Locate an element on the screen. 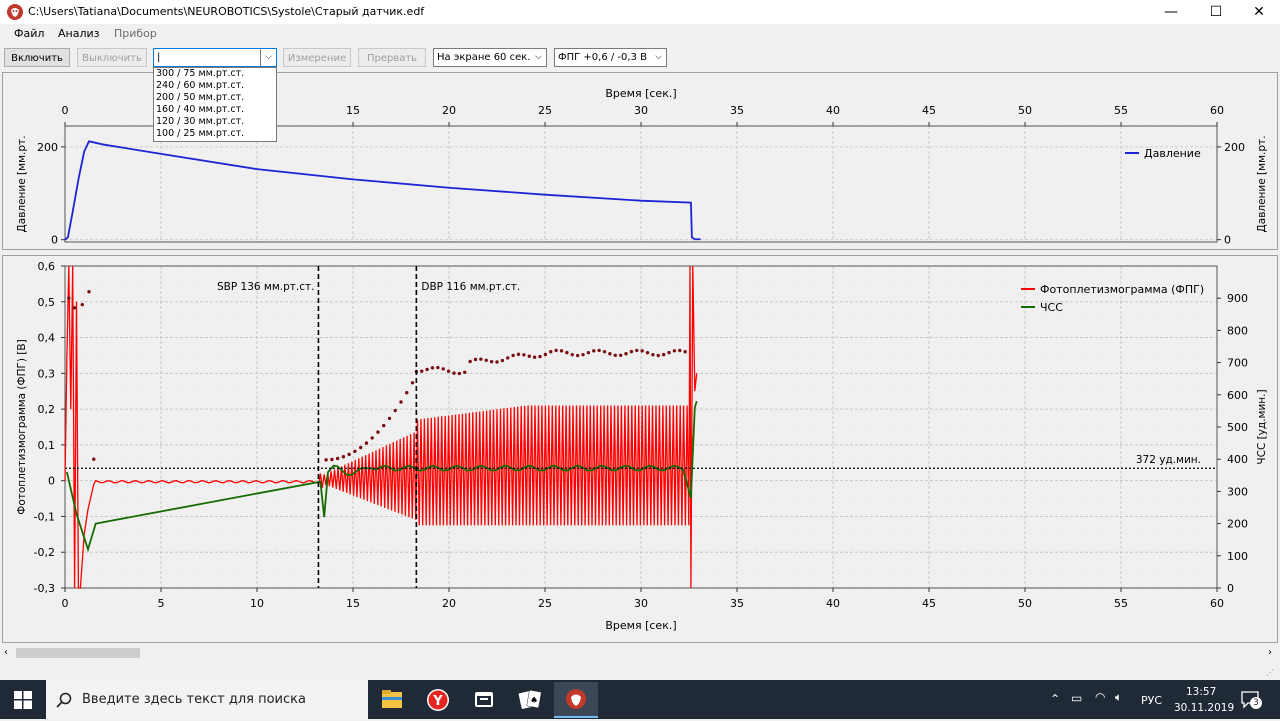  menu-bar: Файл Анализ Прибор is located at coordinates (640, 34).